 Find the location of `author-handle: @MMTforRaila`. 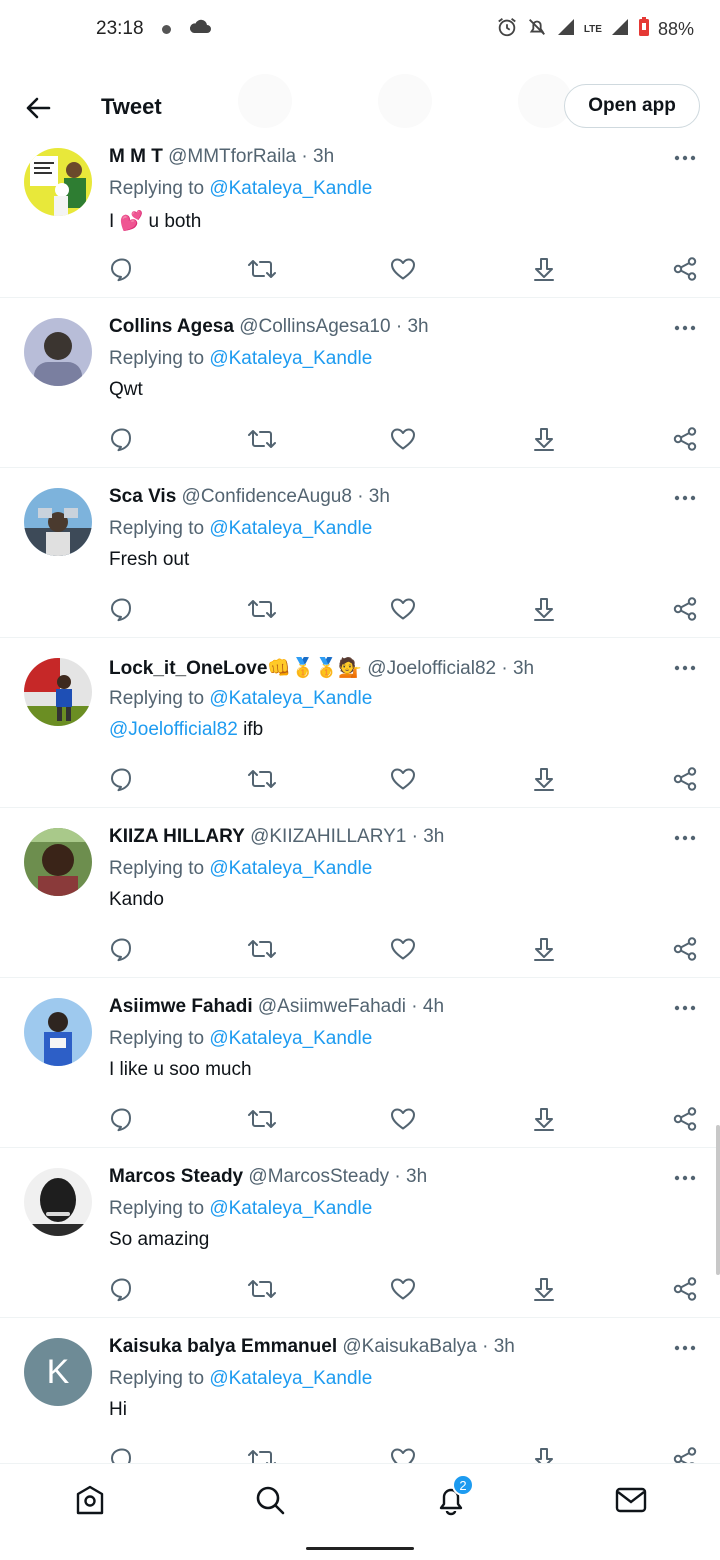

author-handle: @MMTforRaila is located at coordinates (232, 156).